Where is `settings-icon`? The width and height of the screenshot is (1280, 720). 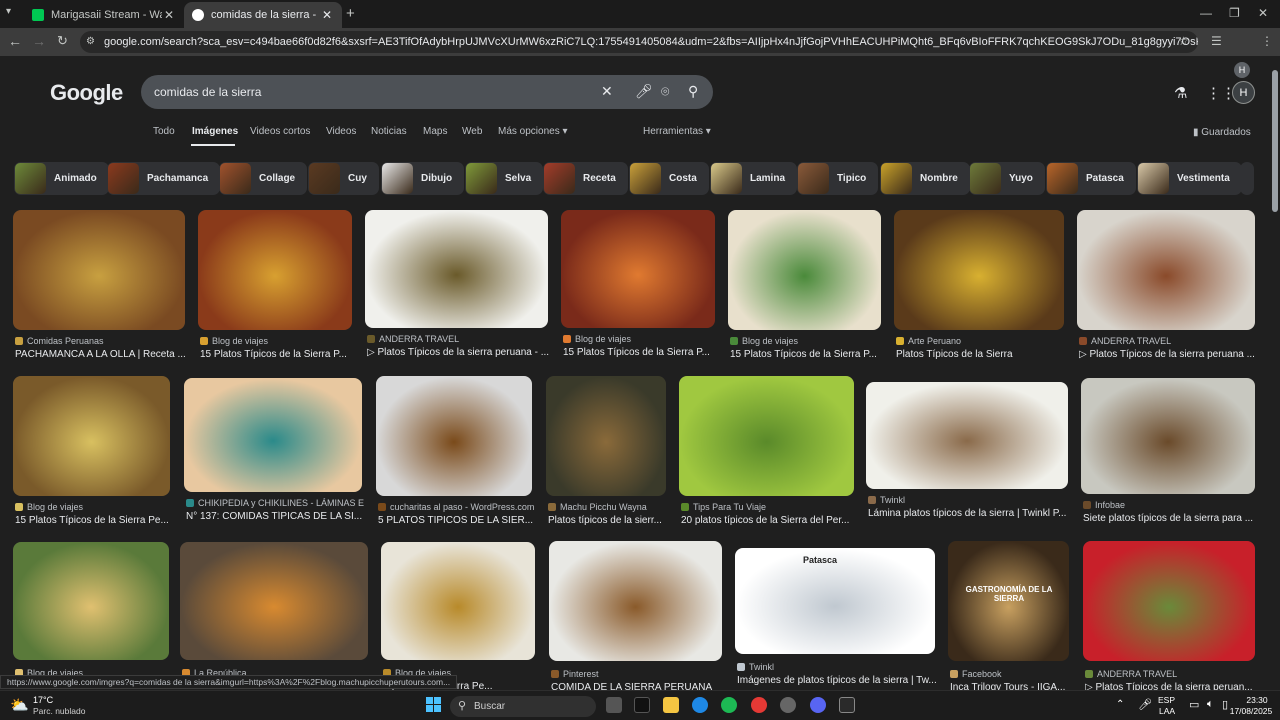 settings-icon is located at coordinates (788, 705).